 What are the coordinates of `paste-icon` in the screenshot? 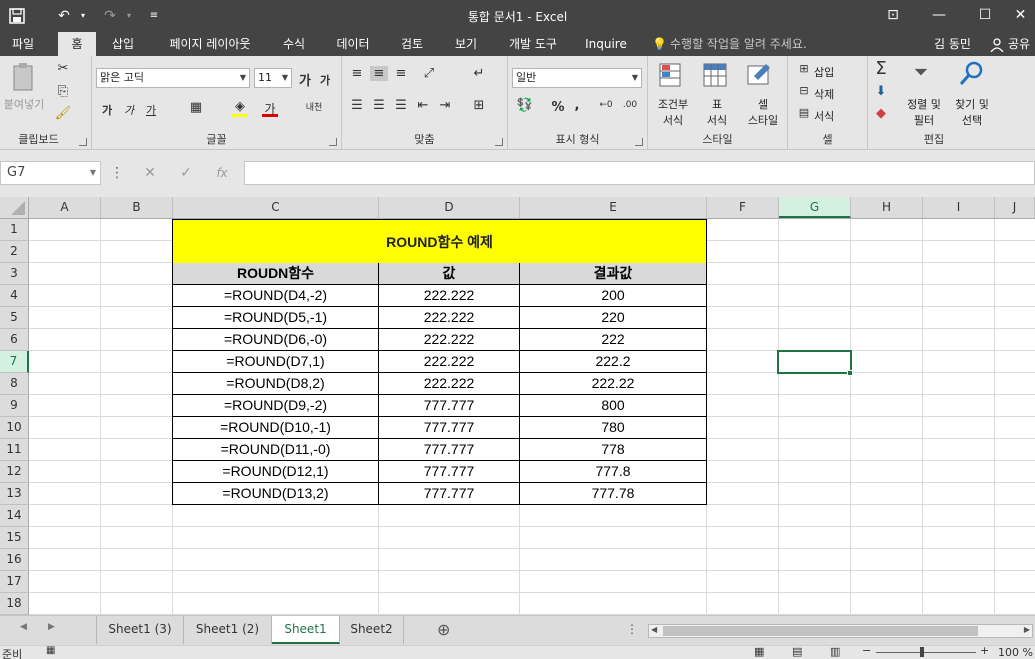 It's located at (24, 77).